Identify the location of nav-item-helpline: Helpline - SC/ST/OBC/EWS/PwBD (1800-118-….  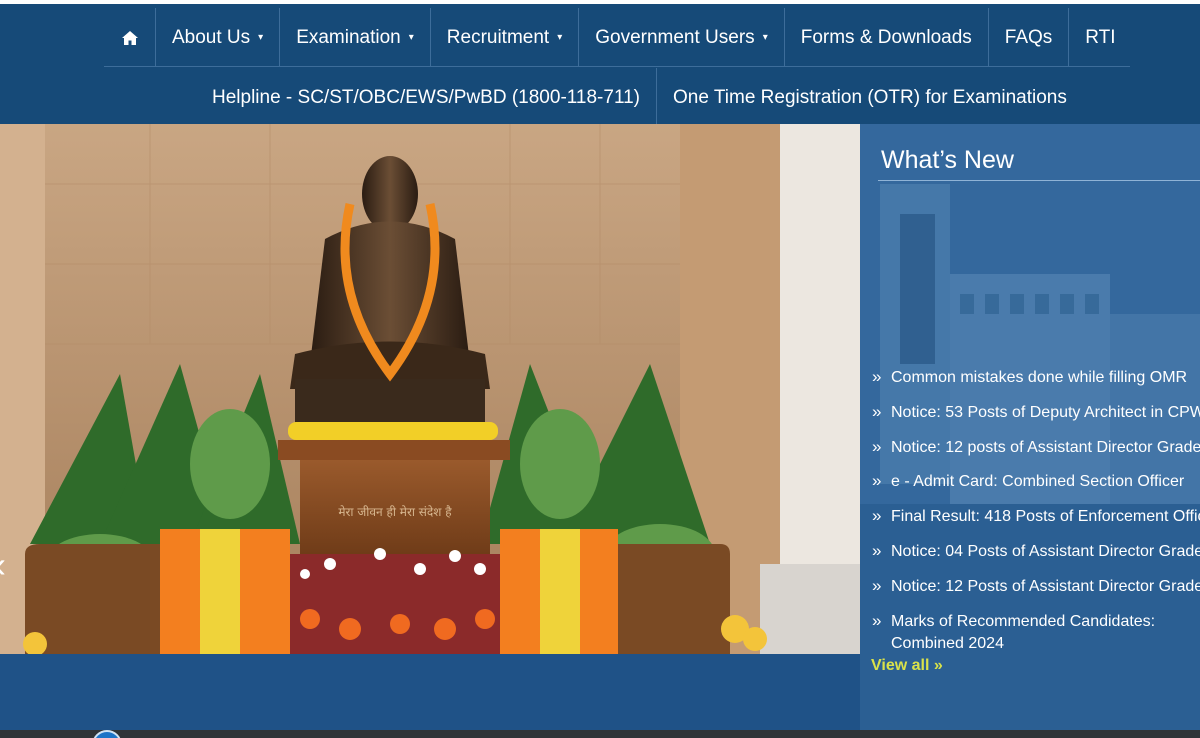
(427, 98).